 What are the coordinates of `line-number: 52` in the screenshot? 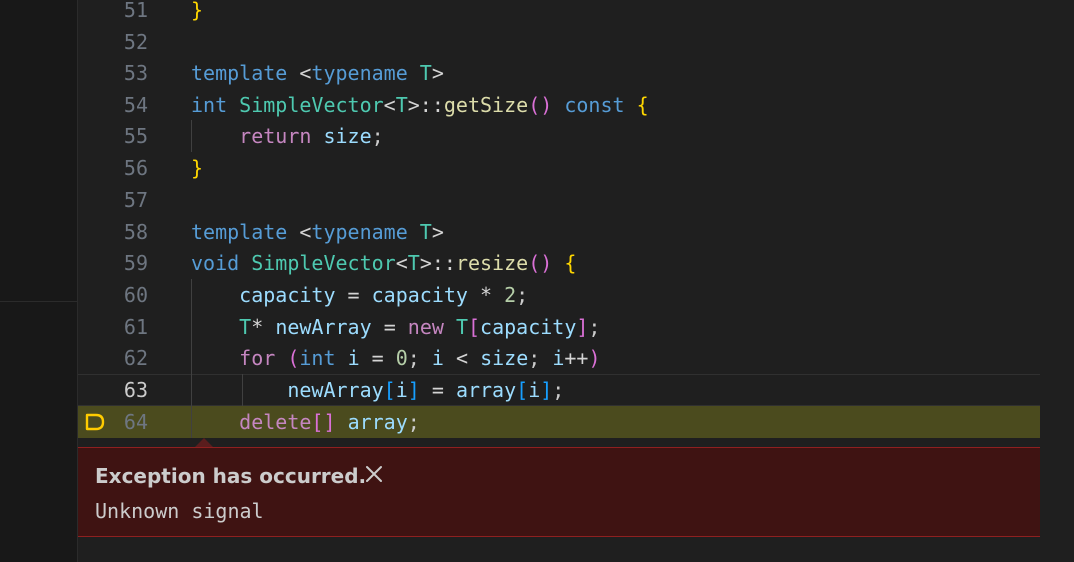 It's located at (135, 42).